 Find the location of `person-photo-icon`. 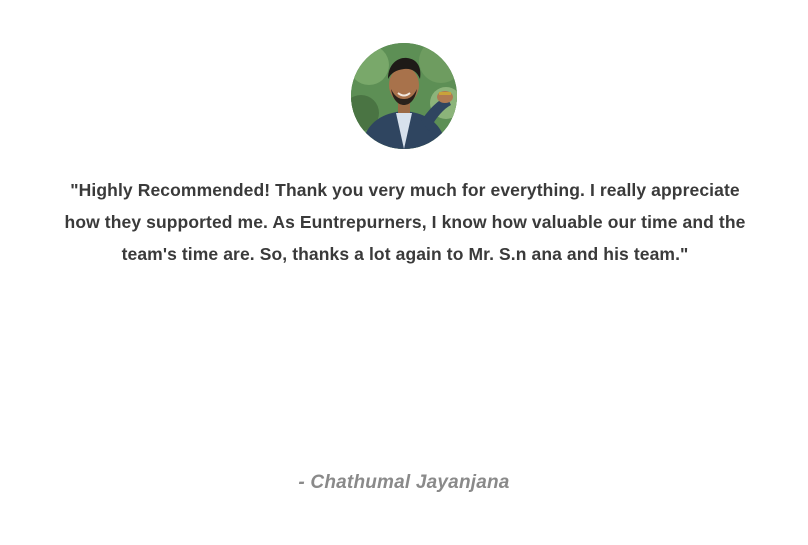

person-photo-icon is located at coordinates (404, 96).